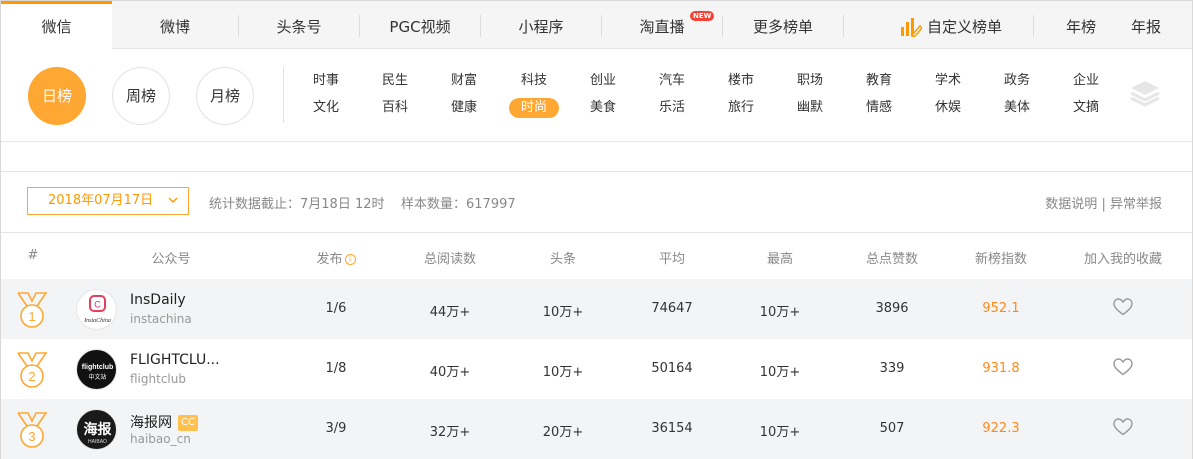  I want to click on chevron-down-icon, so click(173, 200).